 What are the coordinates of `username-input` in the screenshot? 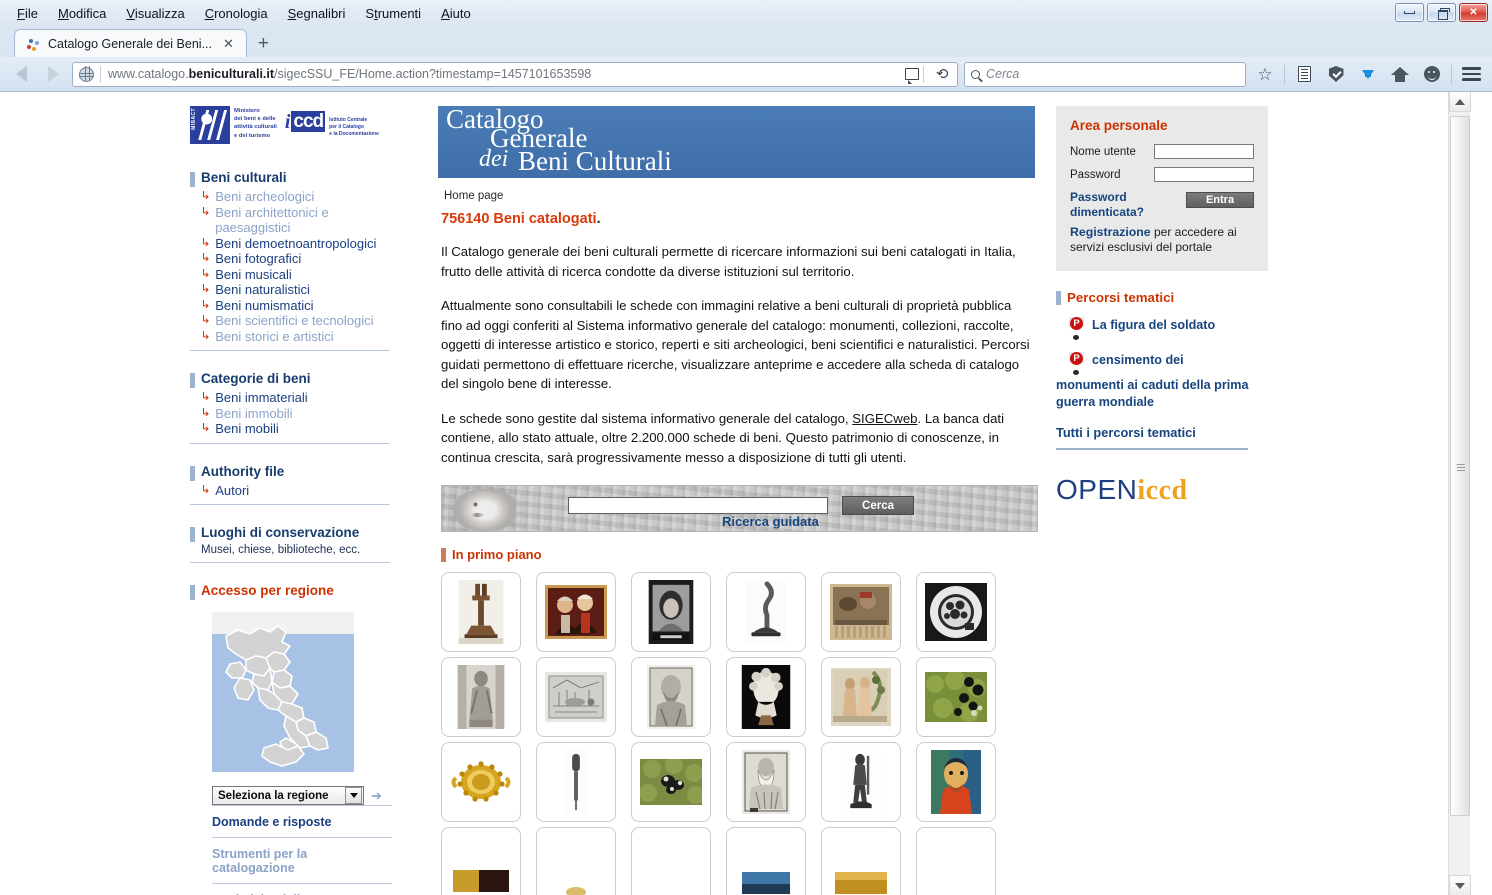 It's located at (1204, 151).